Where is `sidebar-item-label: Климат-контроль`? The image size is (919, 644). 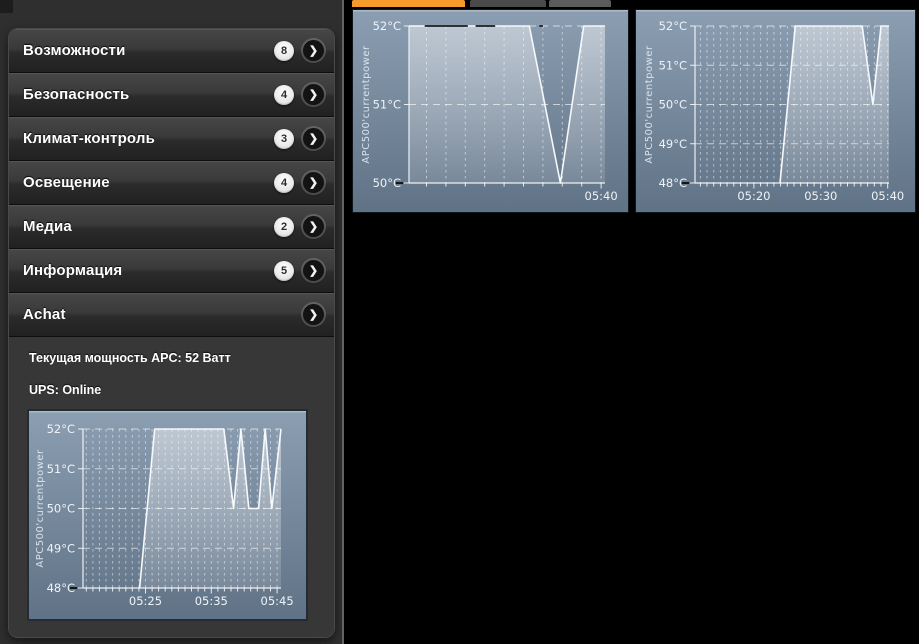
sidebar-item-label: Климат-контроль is located at coordinates (89, 138).